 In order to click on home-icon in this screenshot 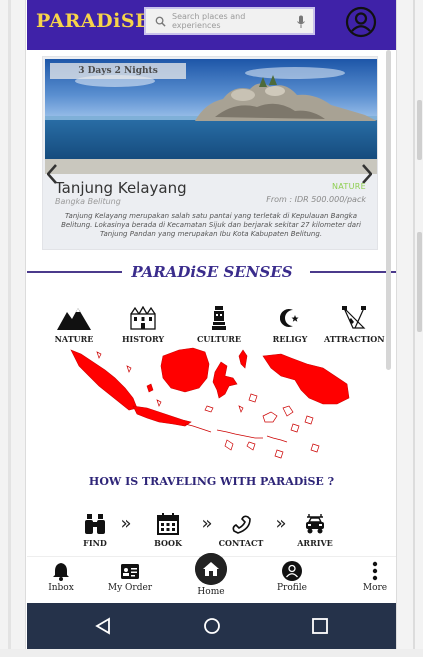, I will do `click(211, 569)`.